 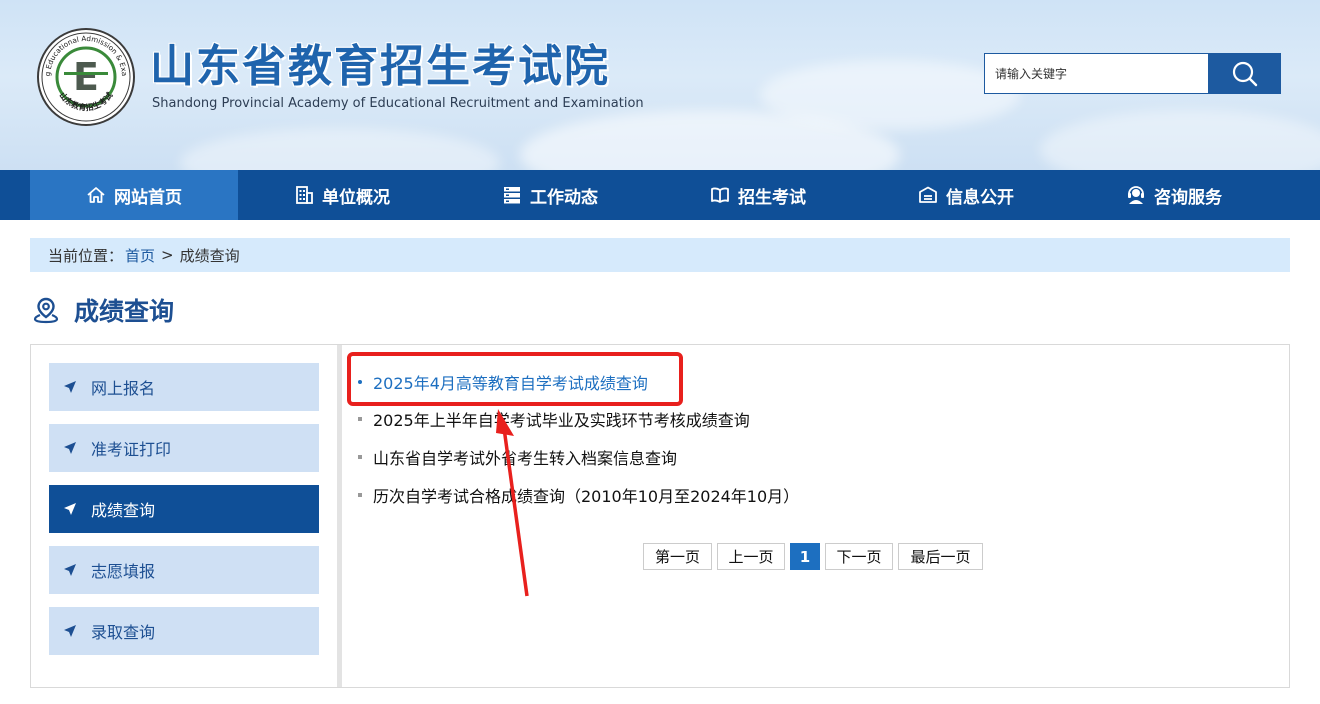 What do you see at coordinates (512, 195) in the screenshot?
I see `server-icon` at bounding box center [512, 195].